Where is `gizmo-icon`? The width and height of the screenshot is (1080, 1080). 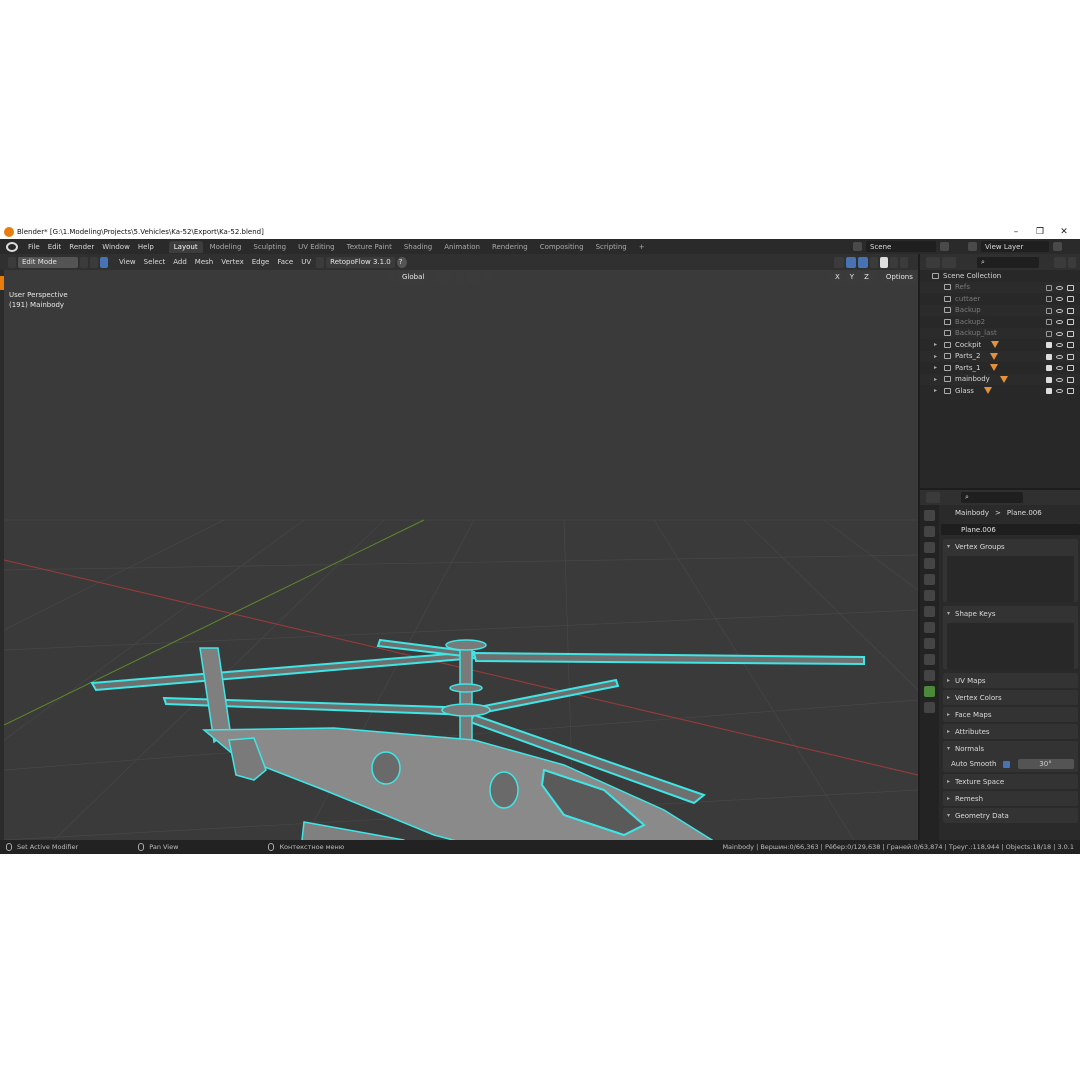 gizmo-icon is located at coordinates (839, 262).